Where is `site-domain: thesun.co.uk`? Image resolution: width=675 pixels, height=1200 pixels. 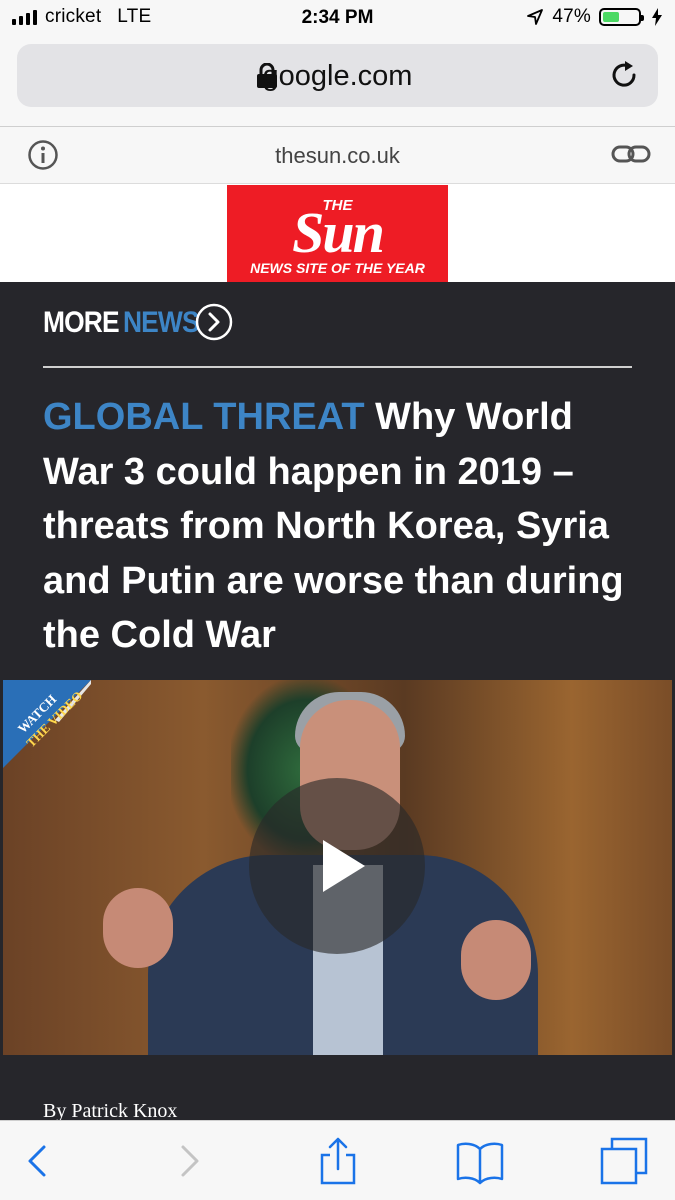
site-domain: thesun.co.uk is located at coordinates (337, 155).